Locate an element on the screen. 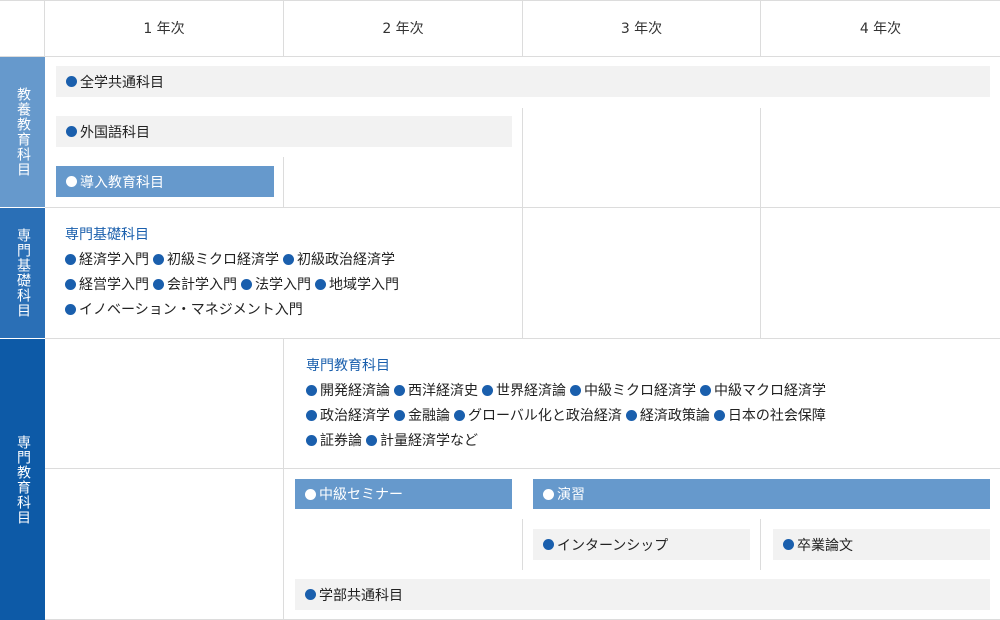 The image size is (1000, 620). all-common-subjects-bar: 全学共通科目 is located at coordinates (523, 81).